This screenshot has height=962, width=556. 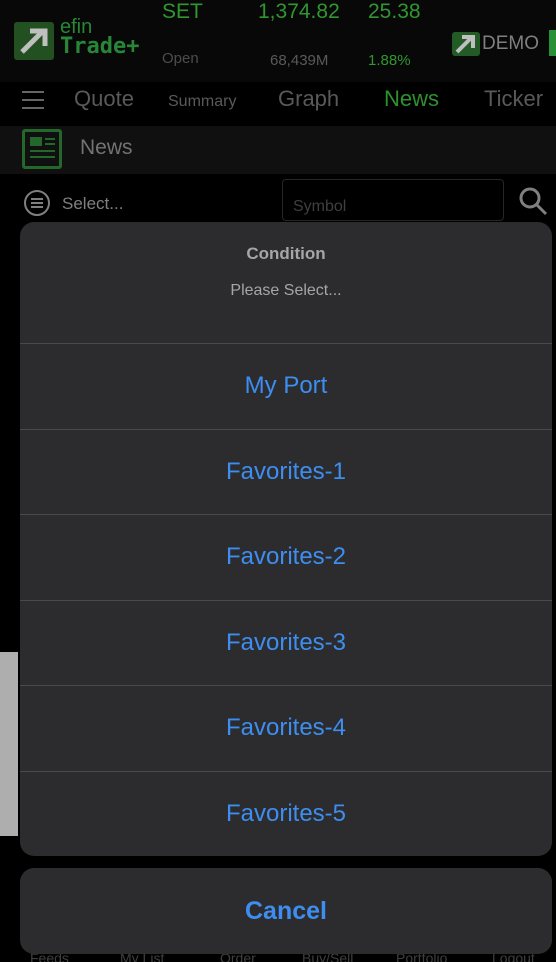 I want to click on option-favorites-5: Favorites-5, so click(x=286, y=814).